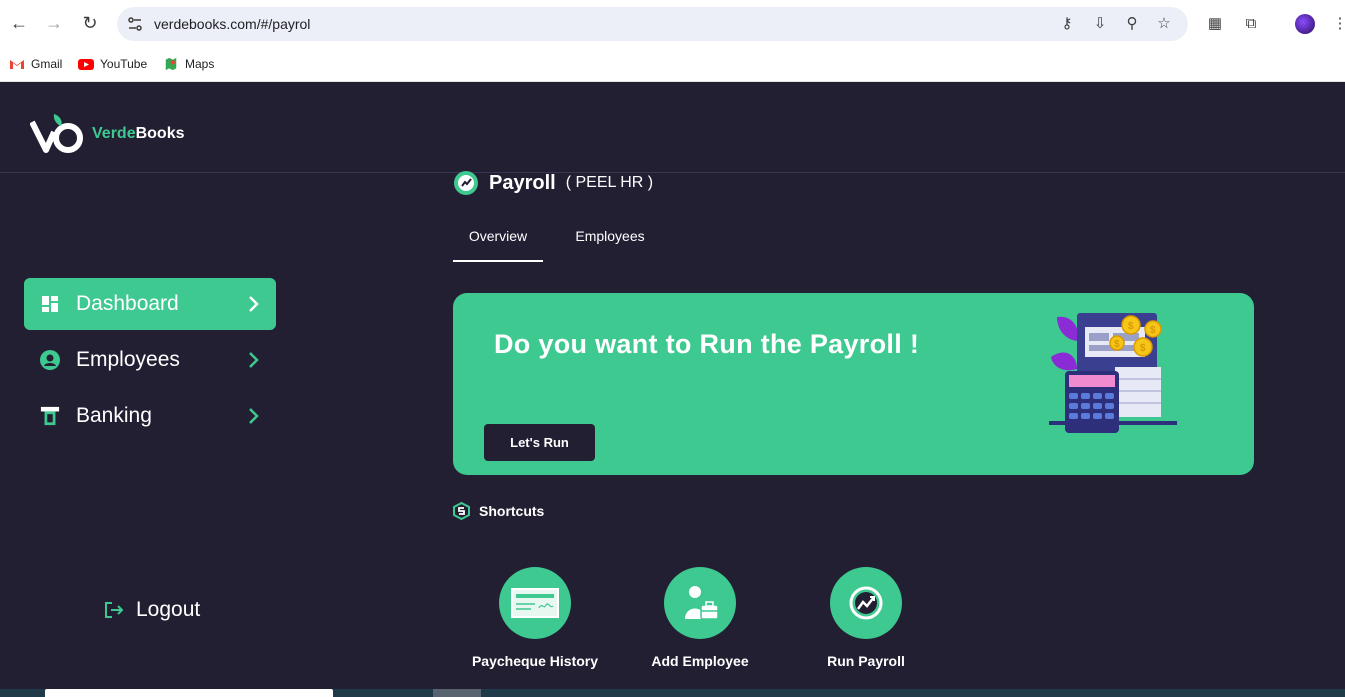 The height and width of the screenshot is (697, 1345). Describe the element at coordinates (1337, 24) in the screenshot. I see `menu-dots-icon: ⋮` at that location.